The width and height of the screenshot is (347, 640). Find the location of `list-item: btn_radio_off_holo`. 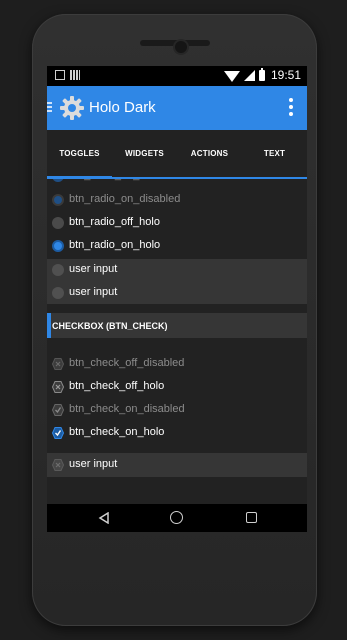

list-item: btn_radio_off_holo is located at coordinates (177, 223).